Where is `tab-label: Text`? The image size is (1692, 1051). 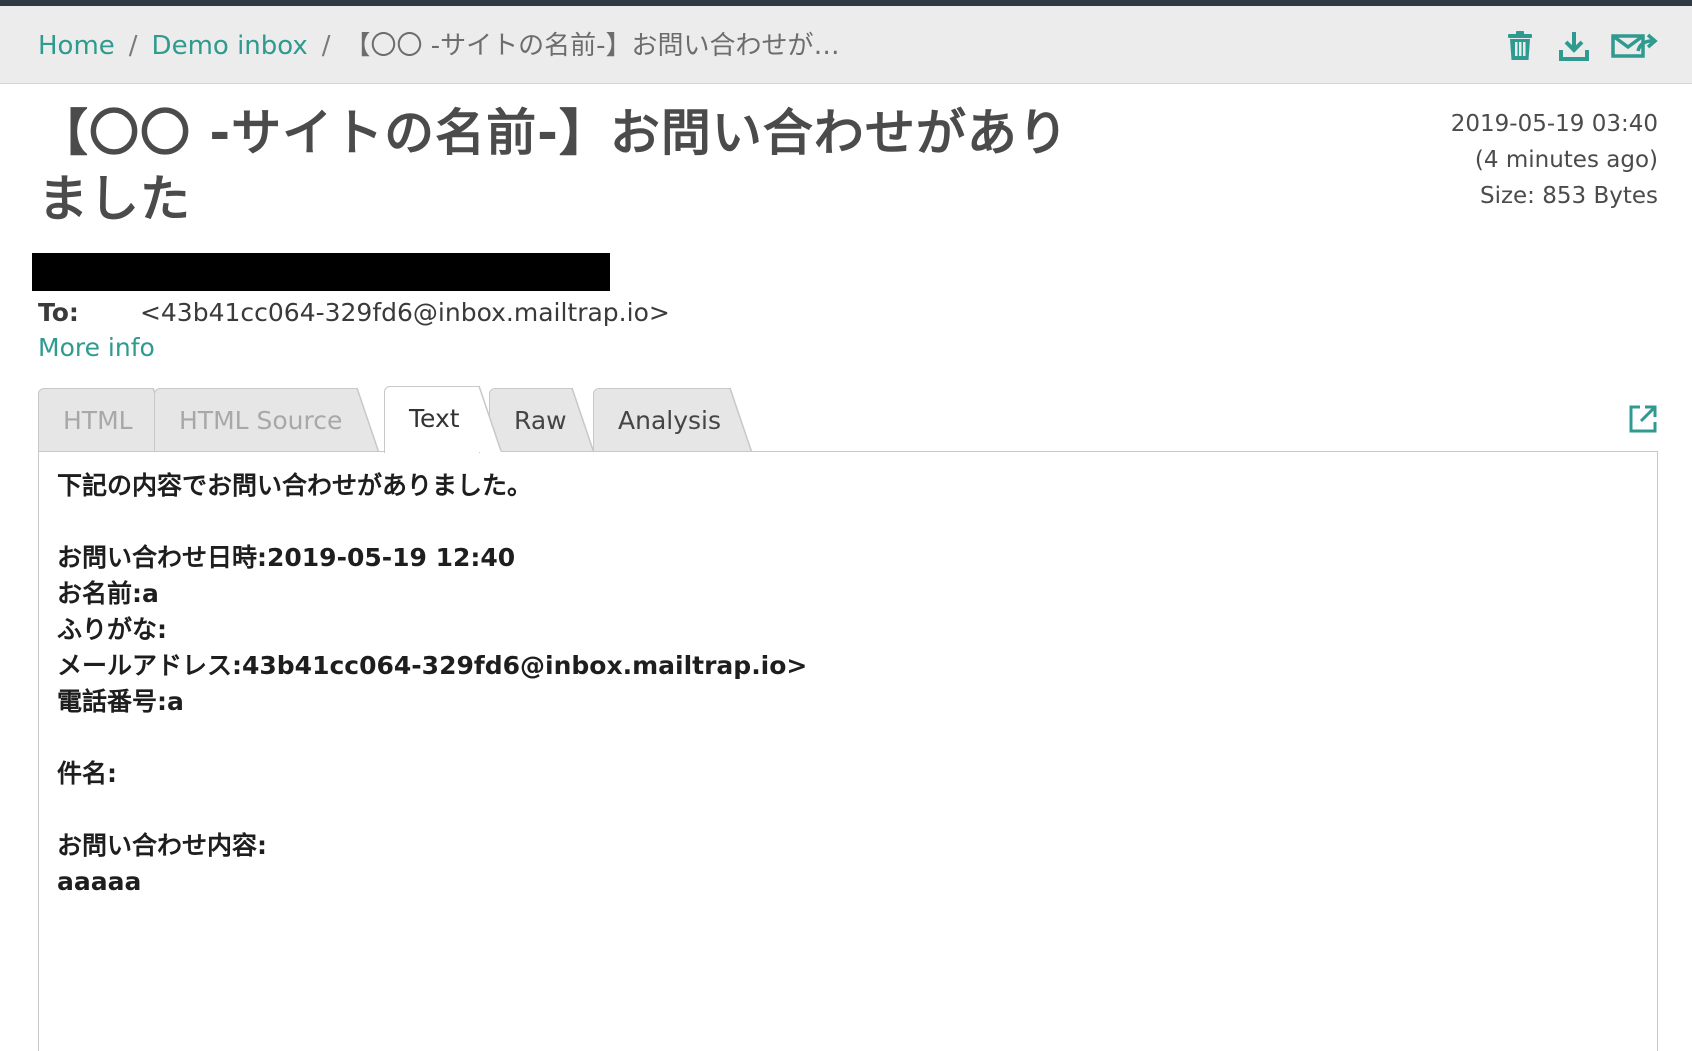 tab-label: Text is located at coordinates (434, 418).